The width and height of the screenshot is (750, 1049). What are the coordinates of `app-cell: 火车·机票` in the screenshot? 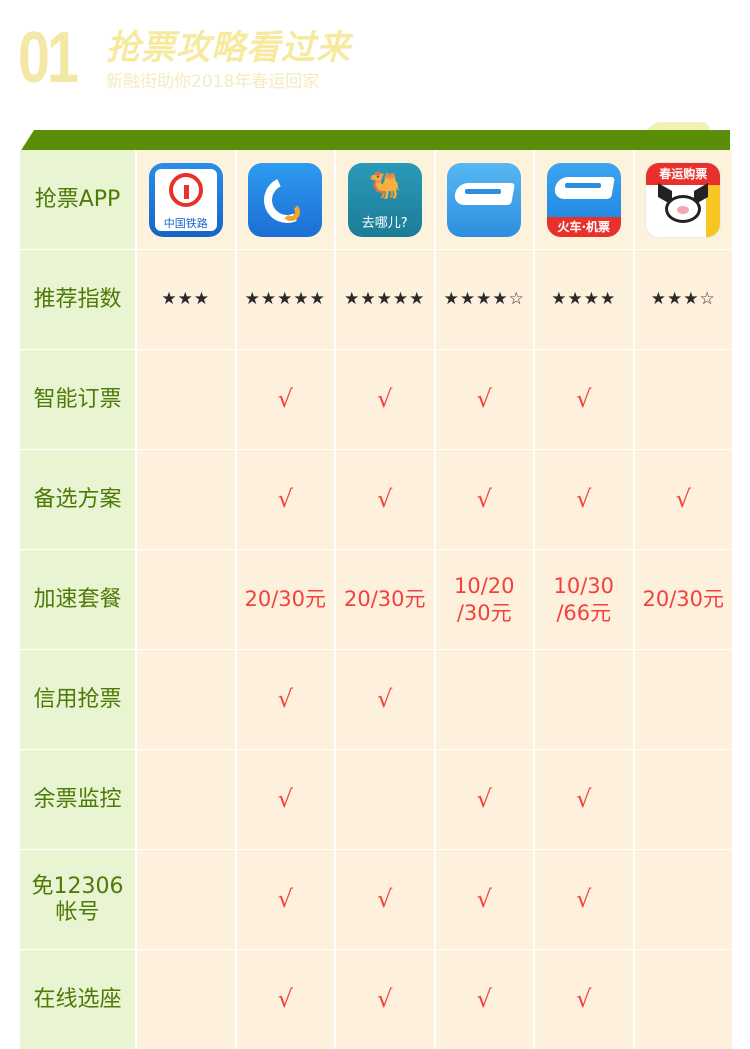 It's located at (584, 199).